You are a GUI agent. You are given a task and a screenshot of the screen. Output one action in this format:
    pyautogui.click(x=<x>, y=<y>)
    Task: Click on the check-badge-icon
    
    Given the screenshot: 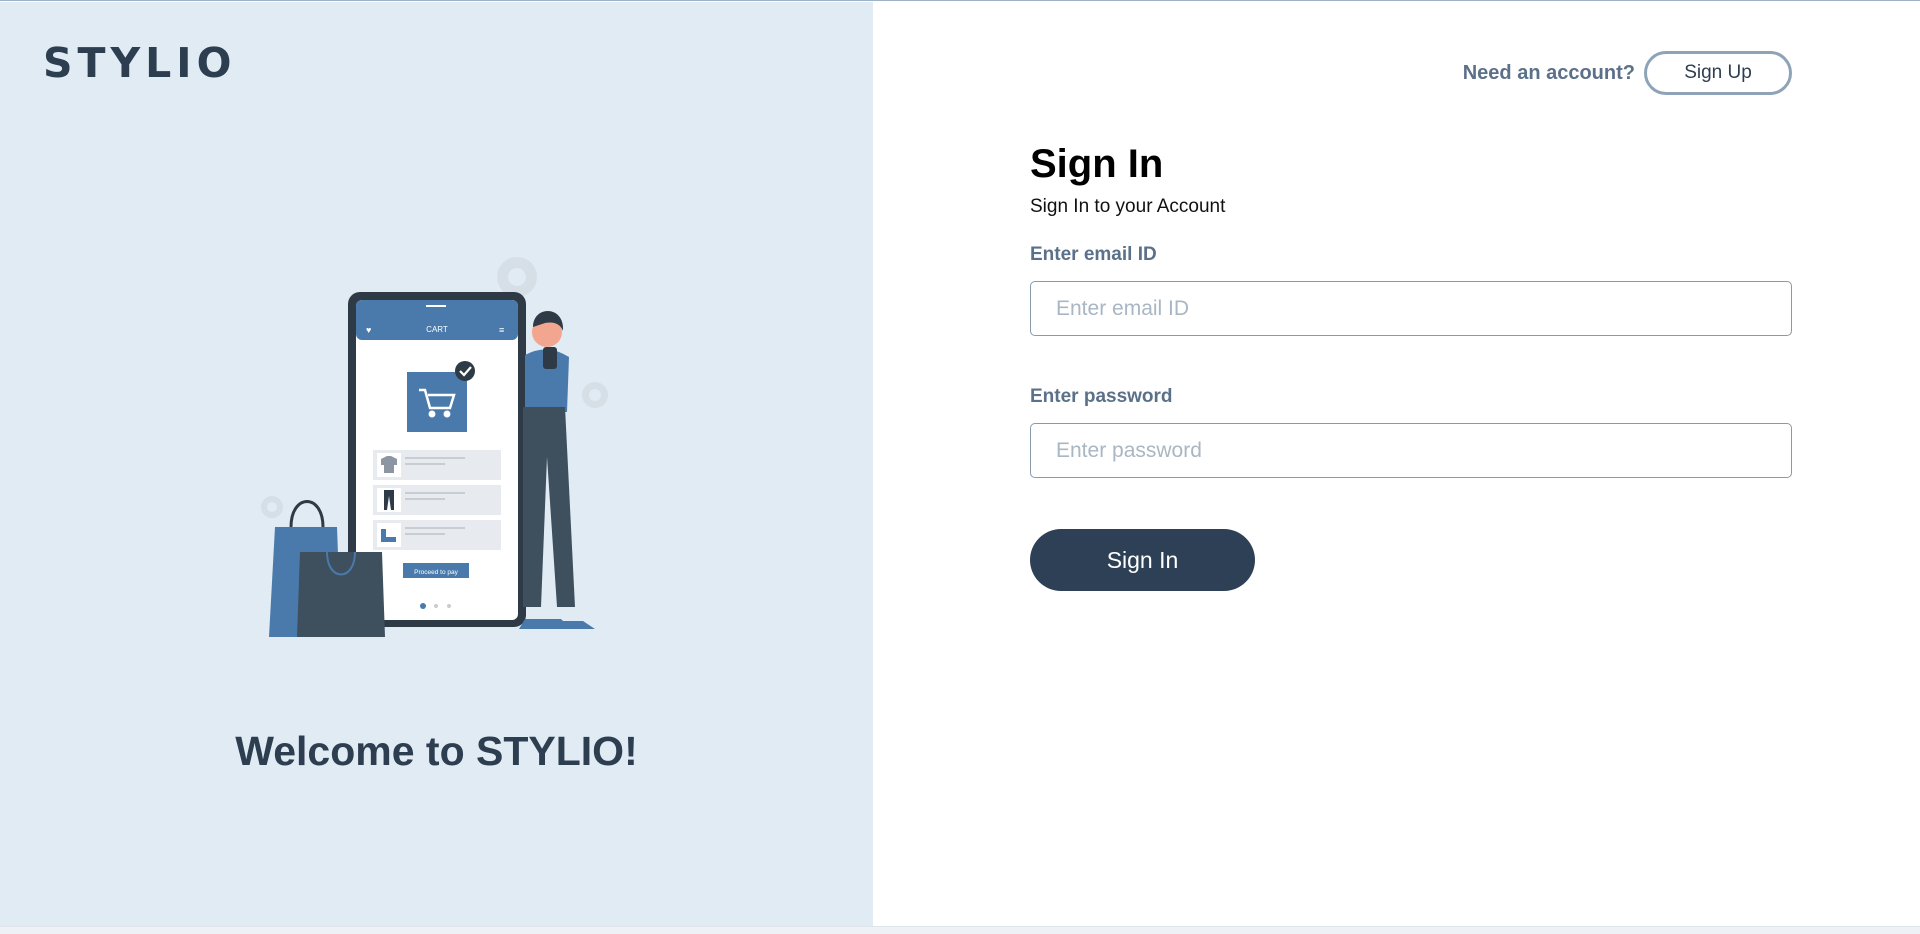 What is the action you would take?
    pyautogui.click(x=465, y=371)
    